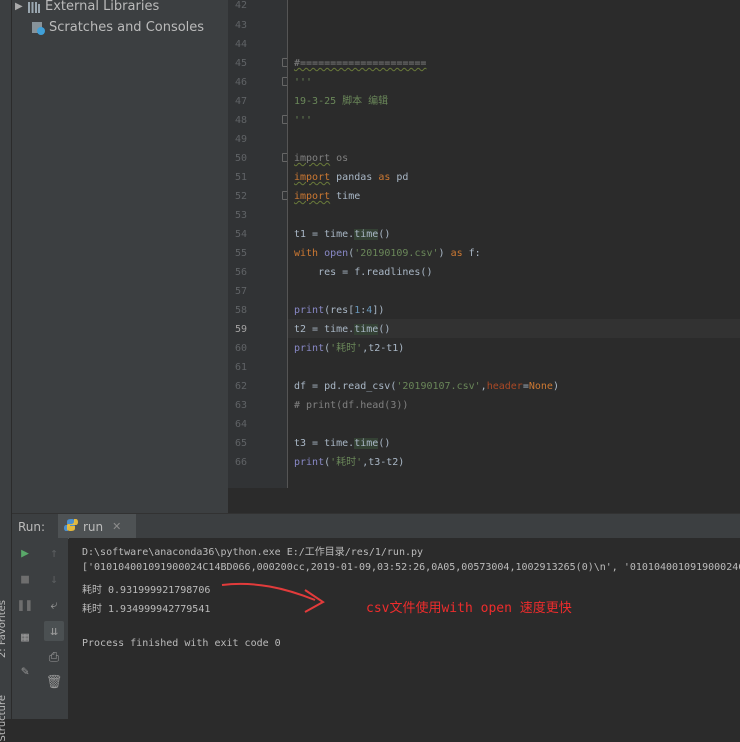 The height and width of the screenshot is (742, 740). I want to click on console-output-line: 耗时 0.931999921798706, so click(146, 590).